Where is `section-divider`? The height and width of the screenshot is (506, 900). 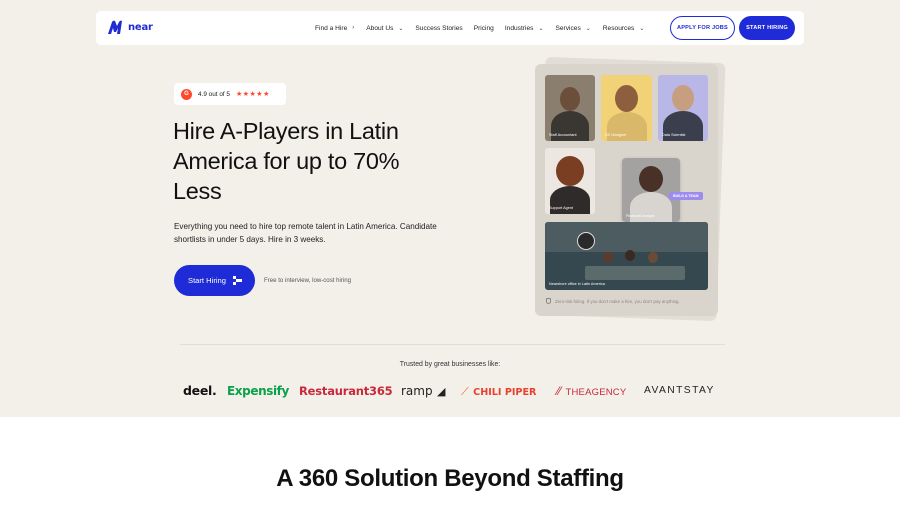 section-divider is located at coordinates (452, 344).